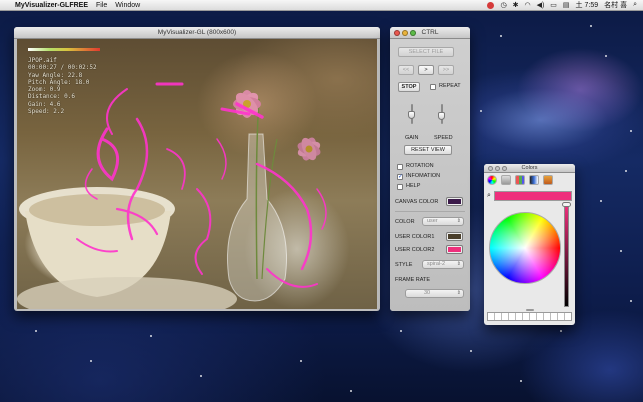  Describe the element at coordinates (405, 222) in the screenshot. I see `color-label: COLOR` at that location.